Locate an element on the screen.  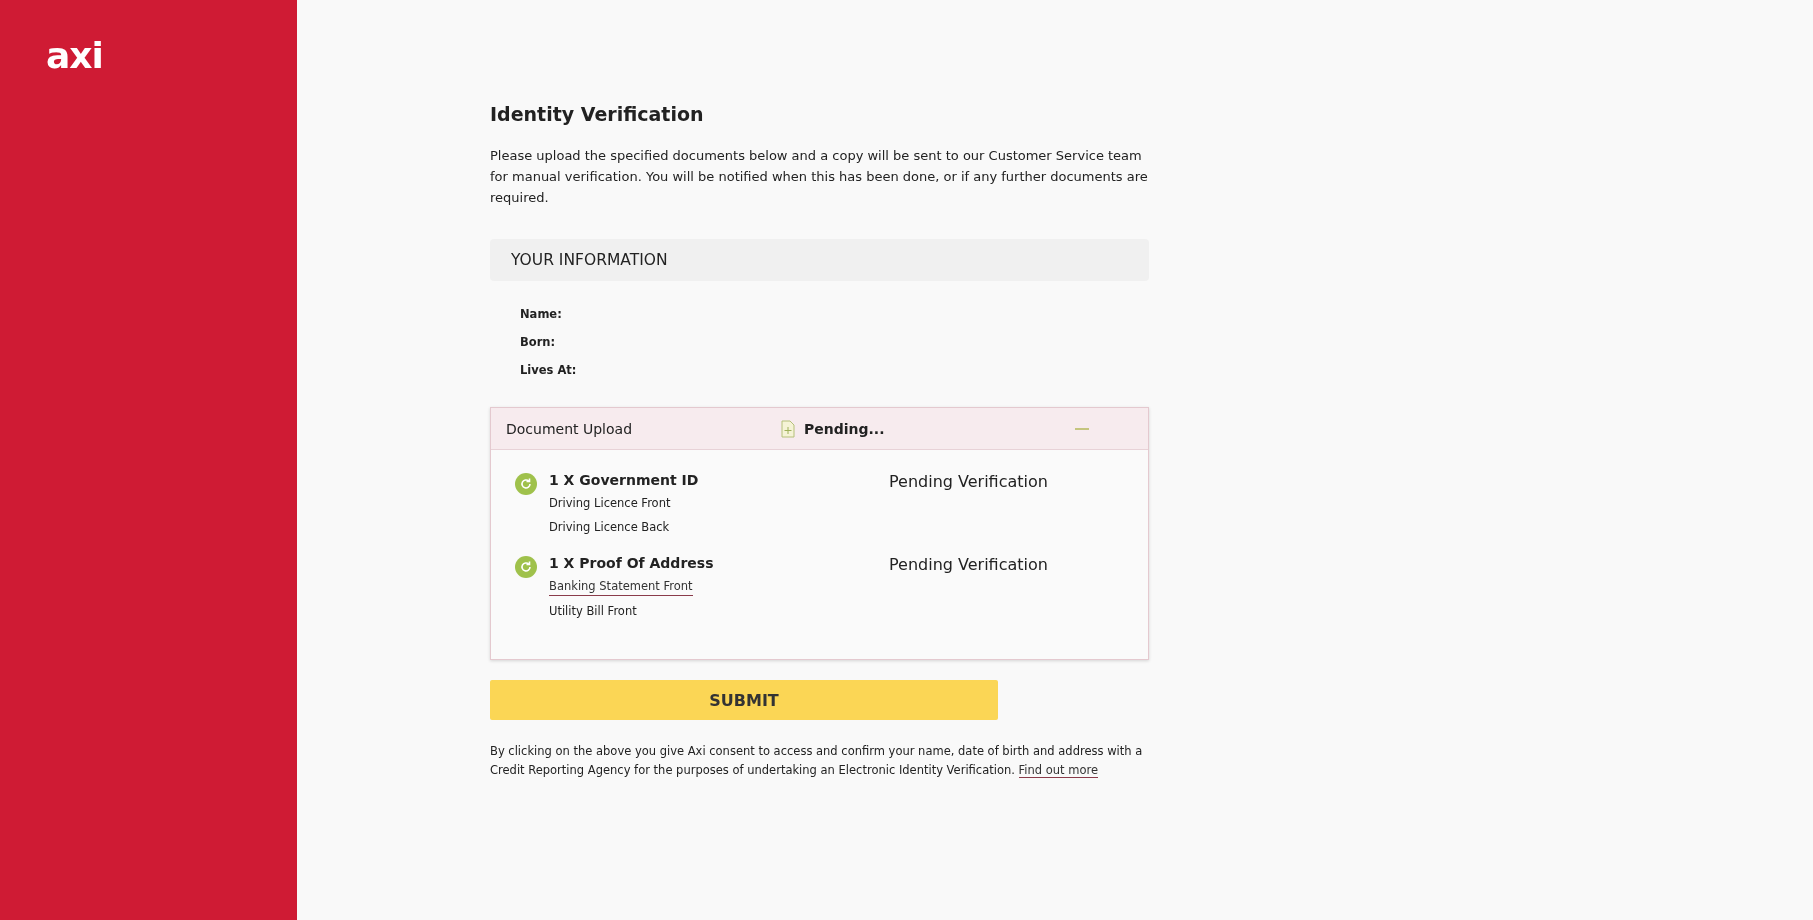
field-label: Lives At: is located at coordinates (549, 370).